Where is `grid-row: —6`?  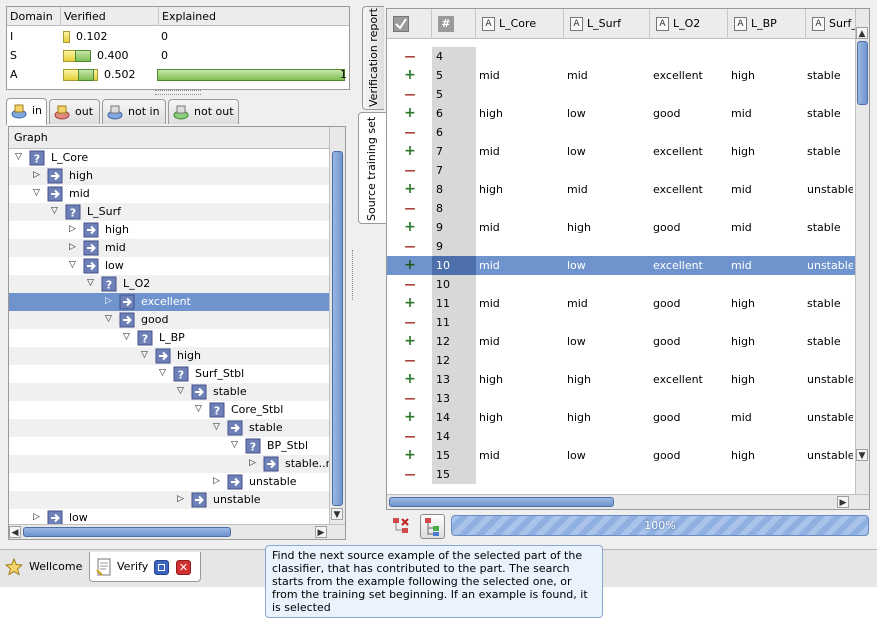
grid-row: —6 is located at coordinates (621, 132).